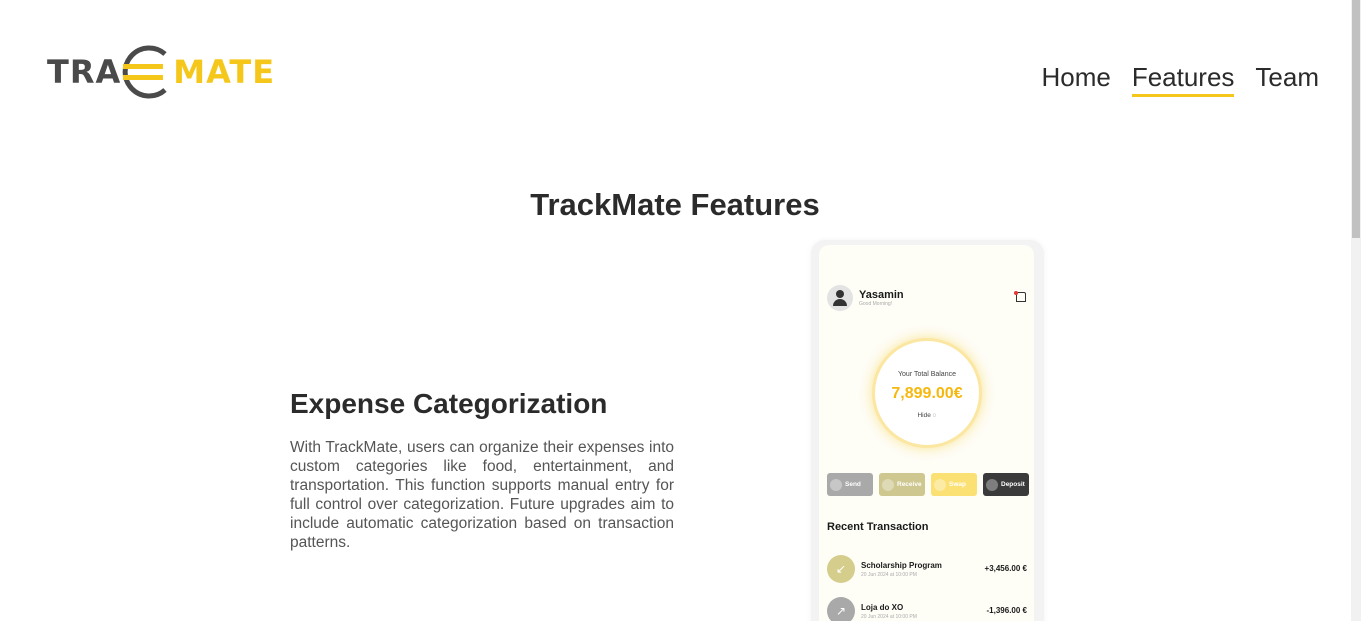 The width and height of the screenshot is (1361, 621). I want to click on balance-label: Your Total Balance, so click(927, 374).